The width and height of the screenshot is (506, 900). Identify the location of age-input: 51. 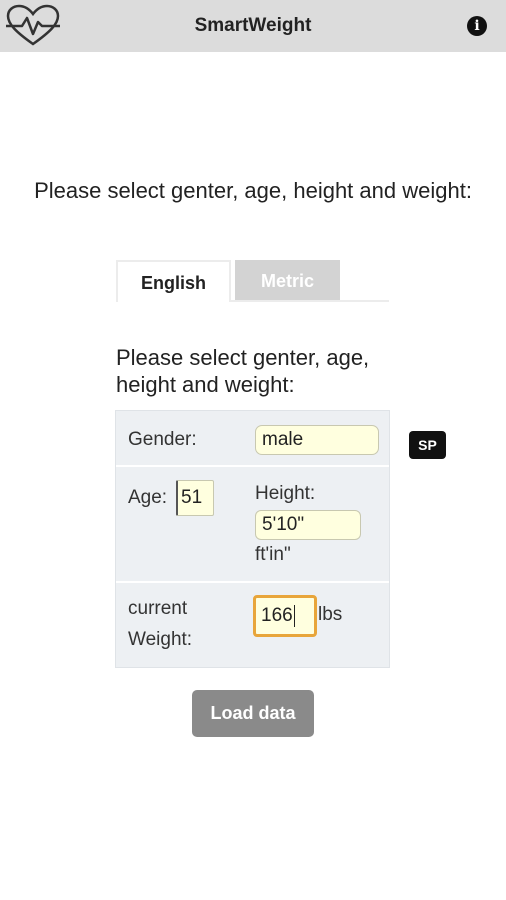
(195, 498).